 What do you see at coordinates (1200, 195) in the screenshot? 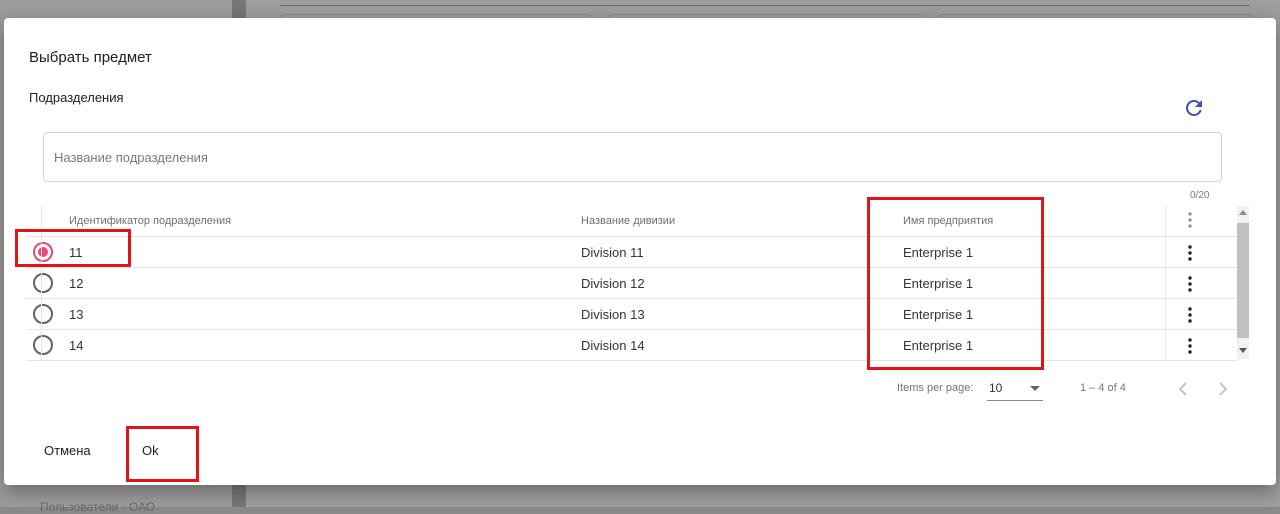
I see `character-counter: 0/20` at bounding box center [1200, 195].